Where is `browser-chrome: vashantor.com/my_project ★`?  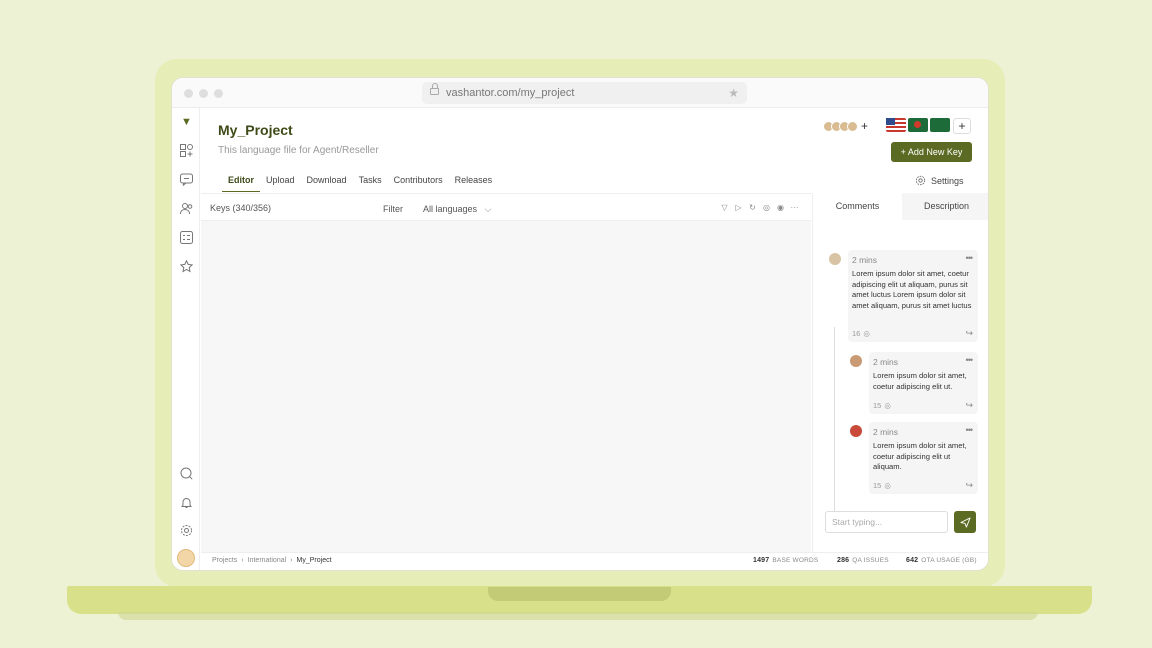
browser-chrome: vashantor.com/my_project ★ is located at coordinates (580, 93).